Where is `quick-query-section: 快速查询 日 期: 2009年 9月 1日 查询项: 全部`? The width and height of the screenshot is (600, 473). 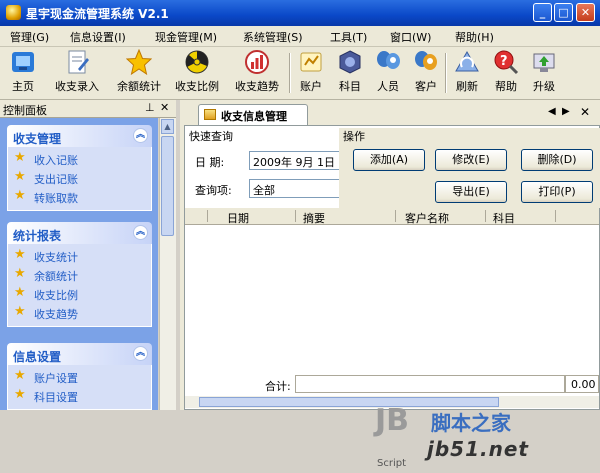 quick-query-section: 快速查询 日 期: 2009年 9月 1日 查询项: 全部 is located at coordinates (265, 168).